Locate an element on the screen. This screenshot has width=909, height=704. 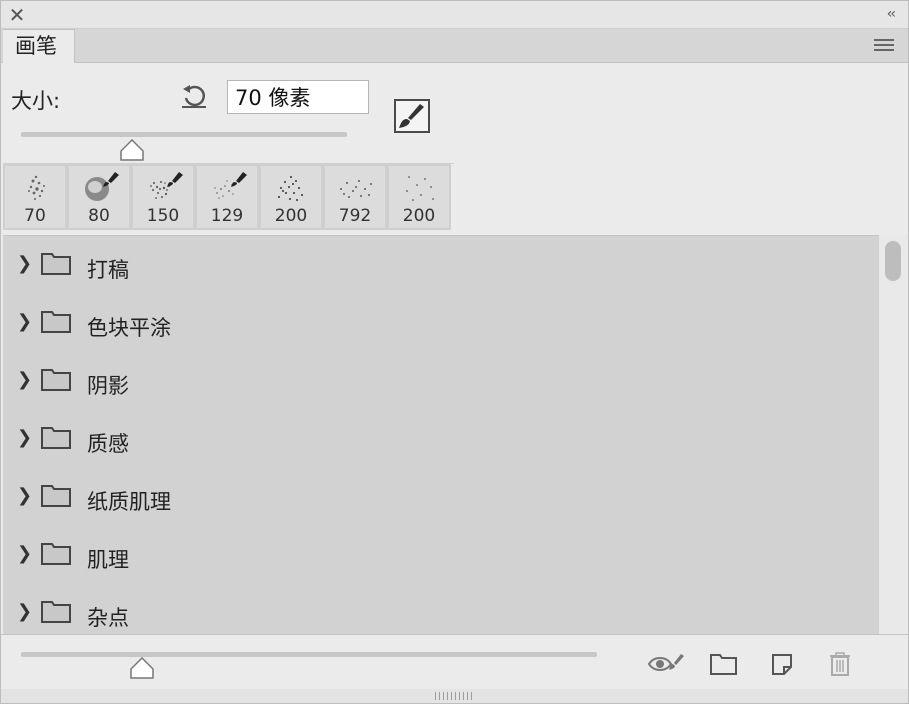
group-label: 色块平涂 is located at coordinates (129, 328).